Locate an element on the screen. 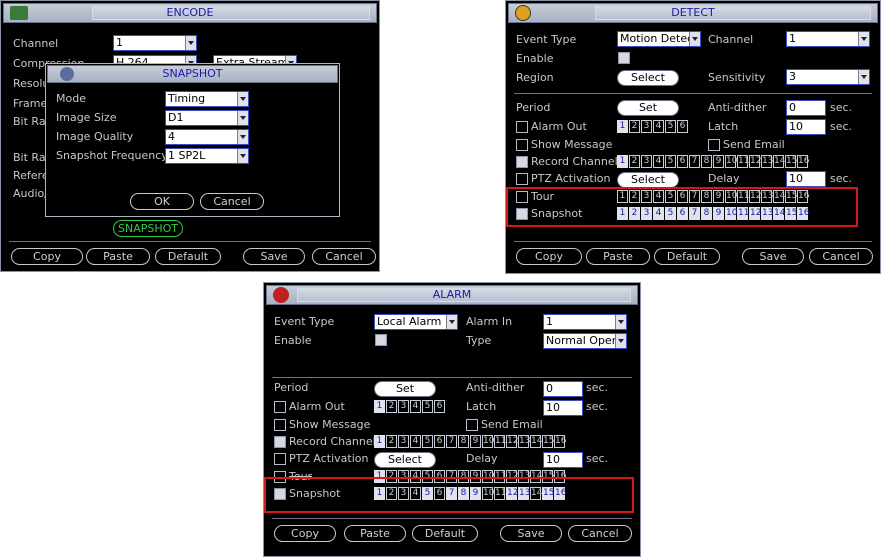 The image size is (882, 557). alarm-paste-button: Paste is located at coordinates (375, 533).